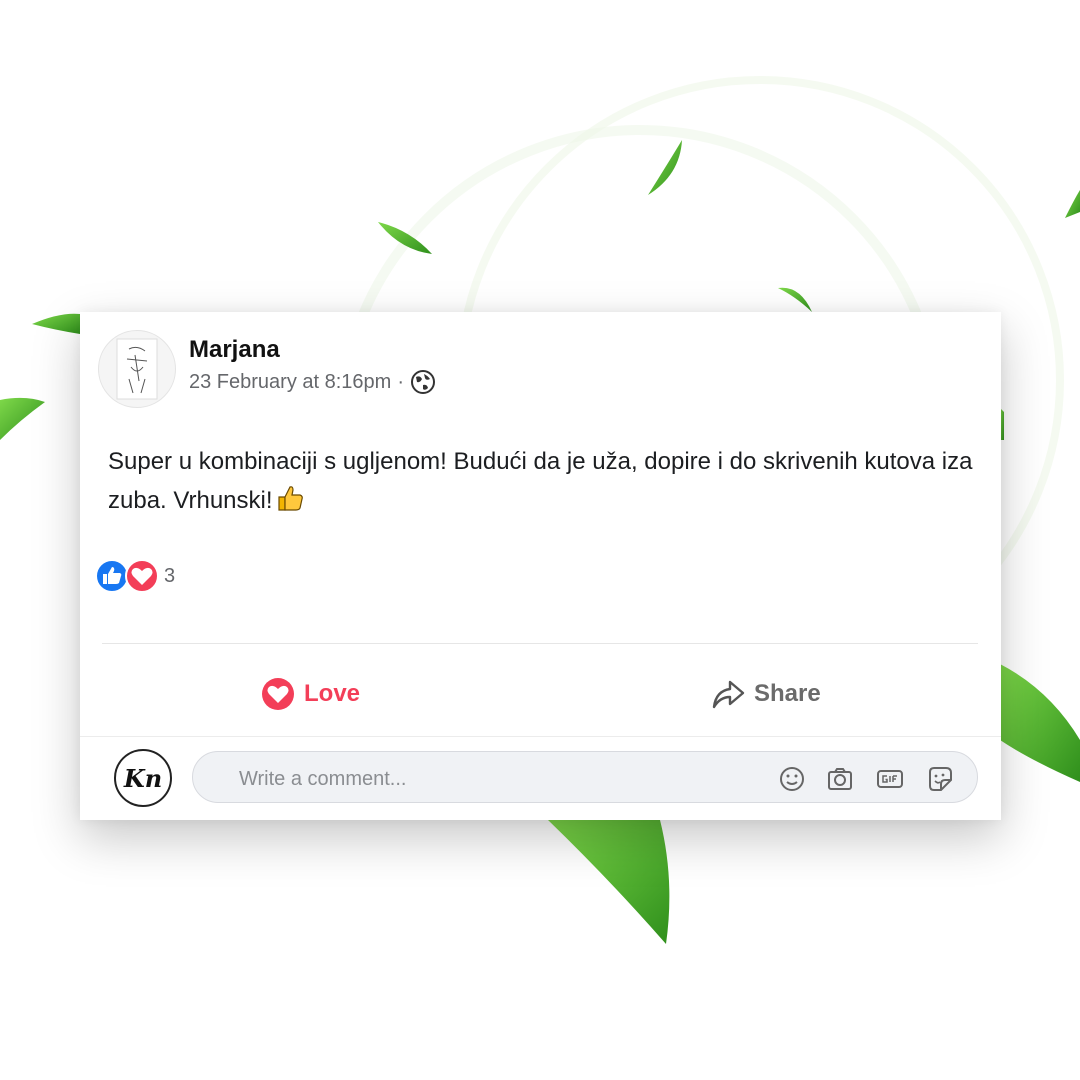  I want to click on divider, so click(540, 643).